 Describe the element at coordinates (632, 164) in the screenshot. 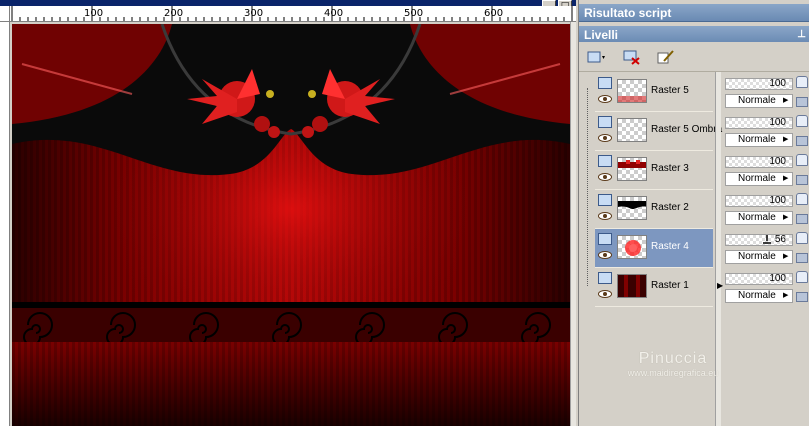

I see `thumb-red-band` at that location.